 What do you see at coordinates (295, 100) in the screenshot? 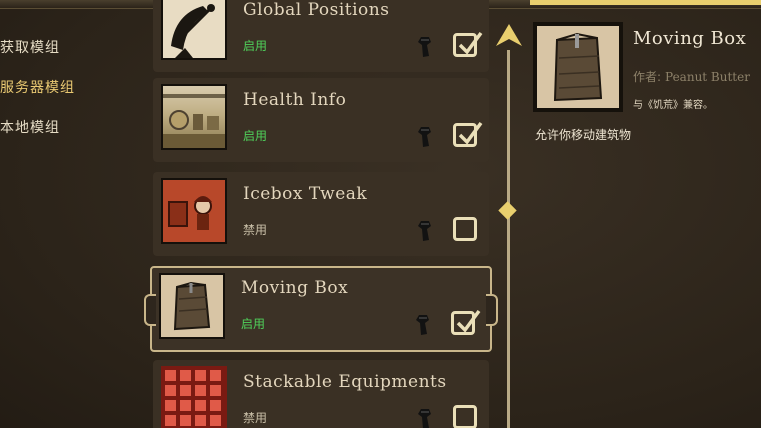
I see `mod-name: Health Info` at bounding box center [295, 100].